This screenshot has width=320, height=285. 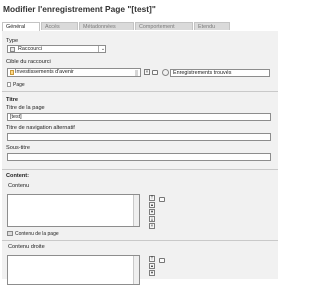 What do you see at coordinates (152, 219) in the screenshot?
I see `move-bottom-button: ⤓` at bounding box center [152, 219].